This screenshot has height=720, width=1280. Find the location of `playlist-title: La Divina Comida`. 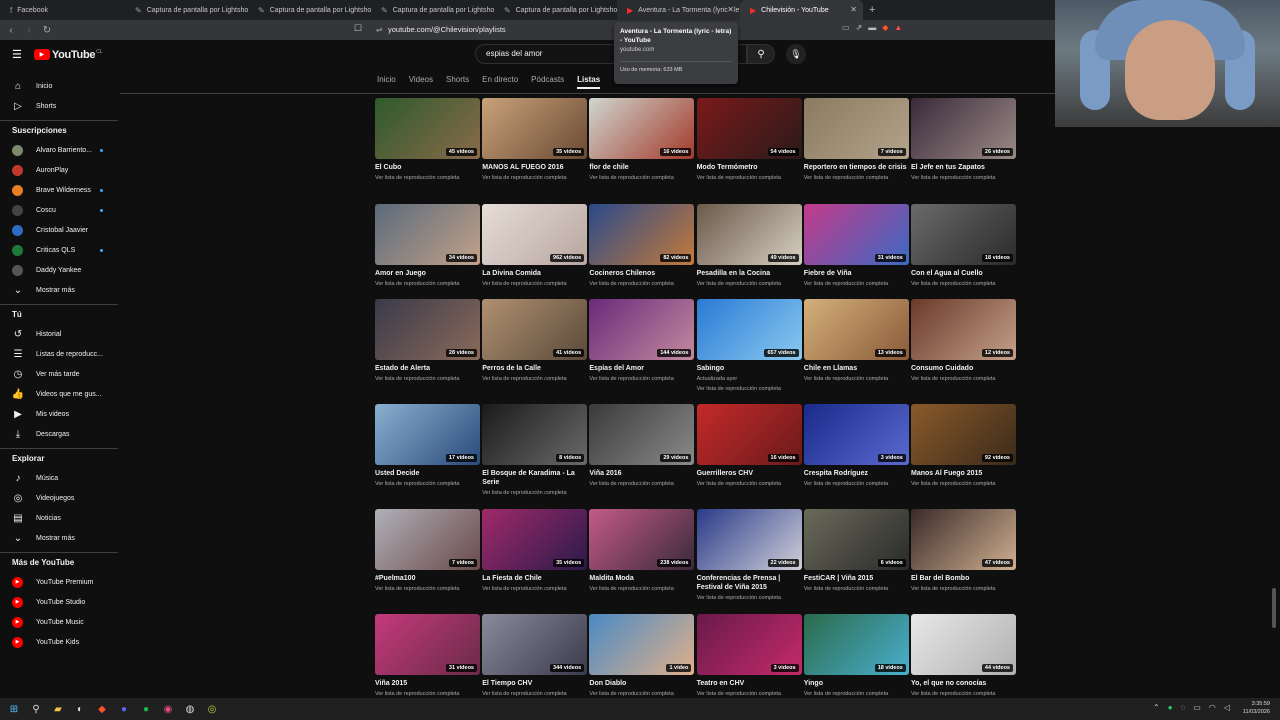

playlist-title: La Divina Comida is located at coordinates (534, 273).